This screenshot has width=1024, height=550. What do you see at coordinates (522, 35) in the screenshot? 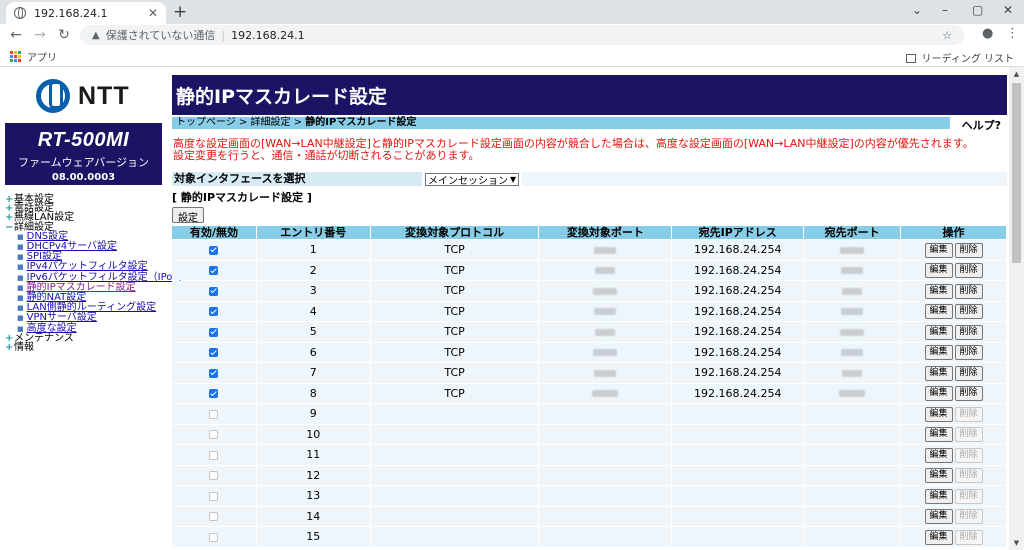
I see `address-bar: ▲ 保護されていない通信 | 192.168.24.1 ☆` at bounding box center [522, 35].